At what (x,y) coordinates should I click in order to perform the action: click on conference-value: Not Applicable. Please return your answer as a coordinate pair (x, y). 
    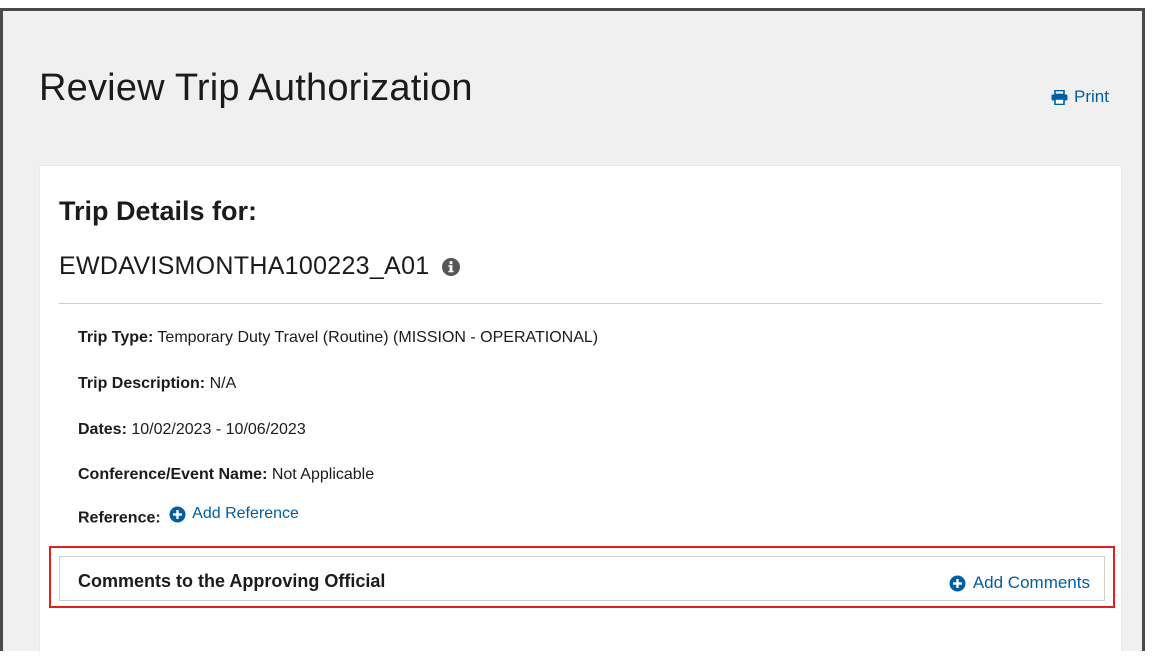
    Looking at the image, I should click on (321, 474).